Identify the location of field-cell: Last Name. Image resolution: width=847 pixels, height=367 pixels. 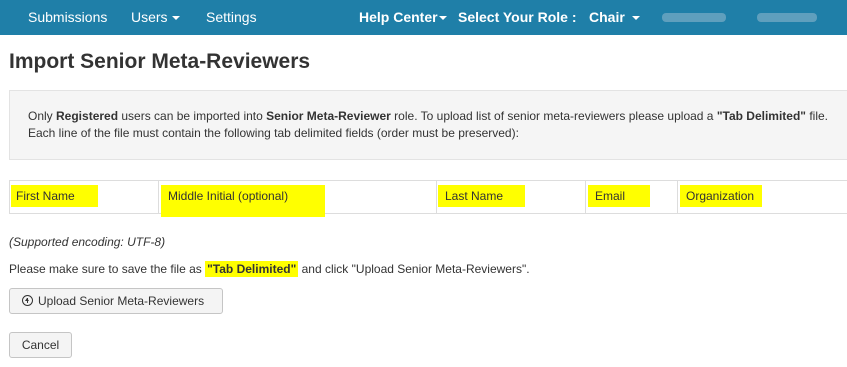
(511, 197).